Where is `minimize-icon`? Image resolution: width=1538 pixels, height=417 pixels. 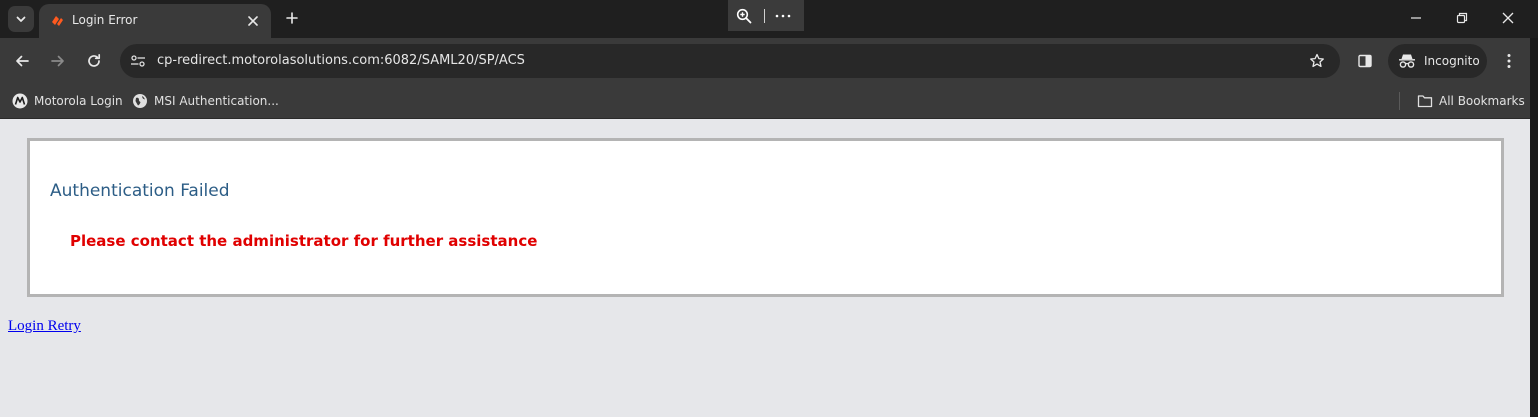
minimize-icon is located at coordinates (1416, 18).